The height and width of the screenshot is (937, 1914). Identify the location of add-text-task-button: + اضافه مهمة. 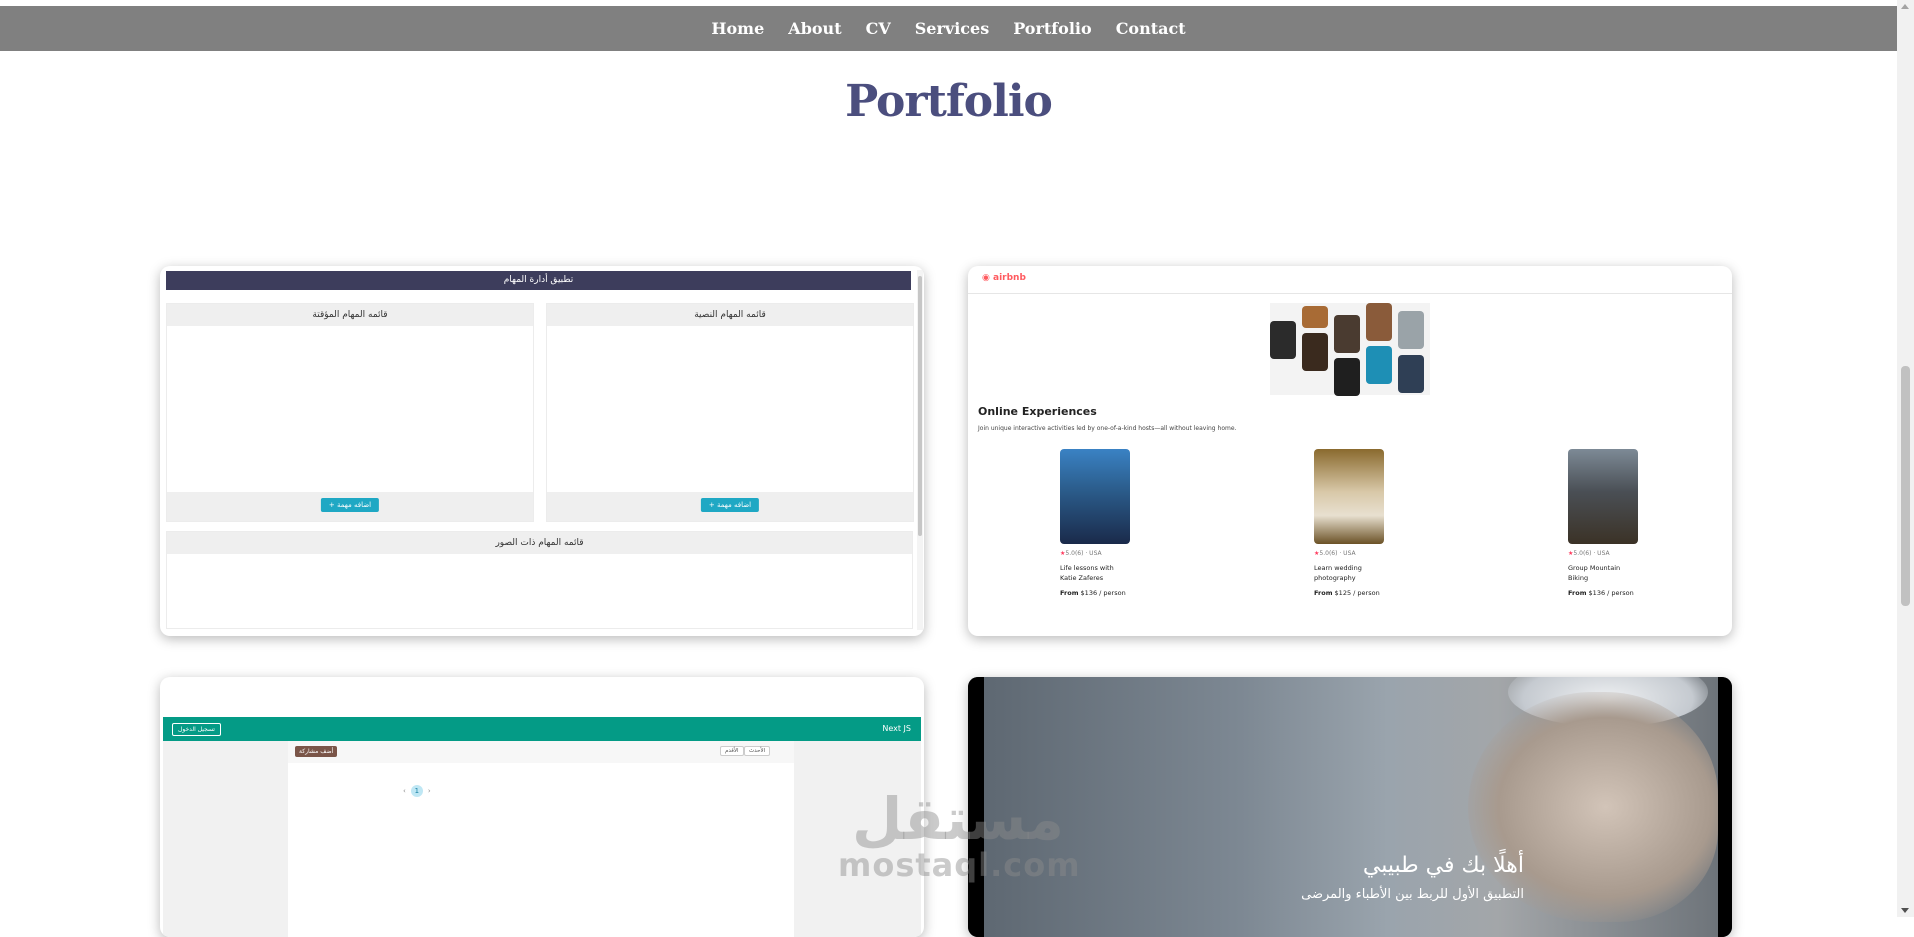
(730, 505).